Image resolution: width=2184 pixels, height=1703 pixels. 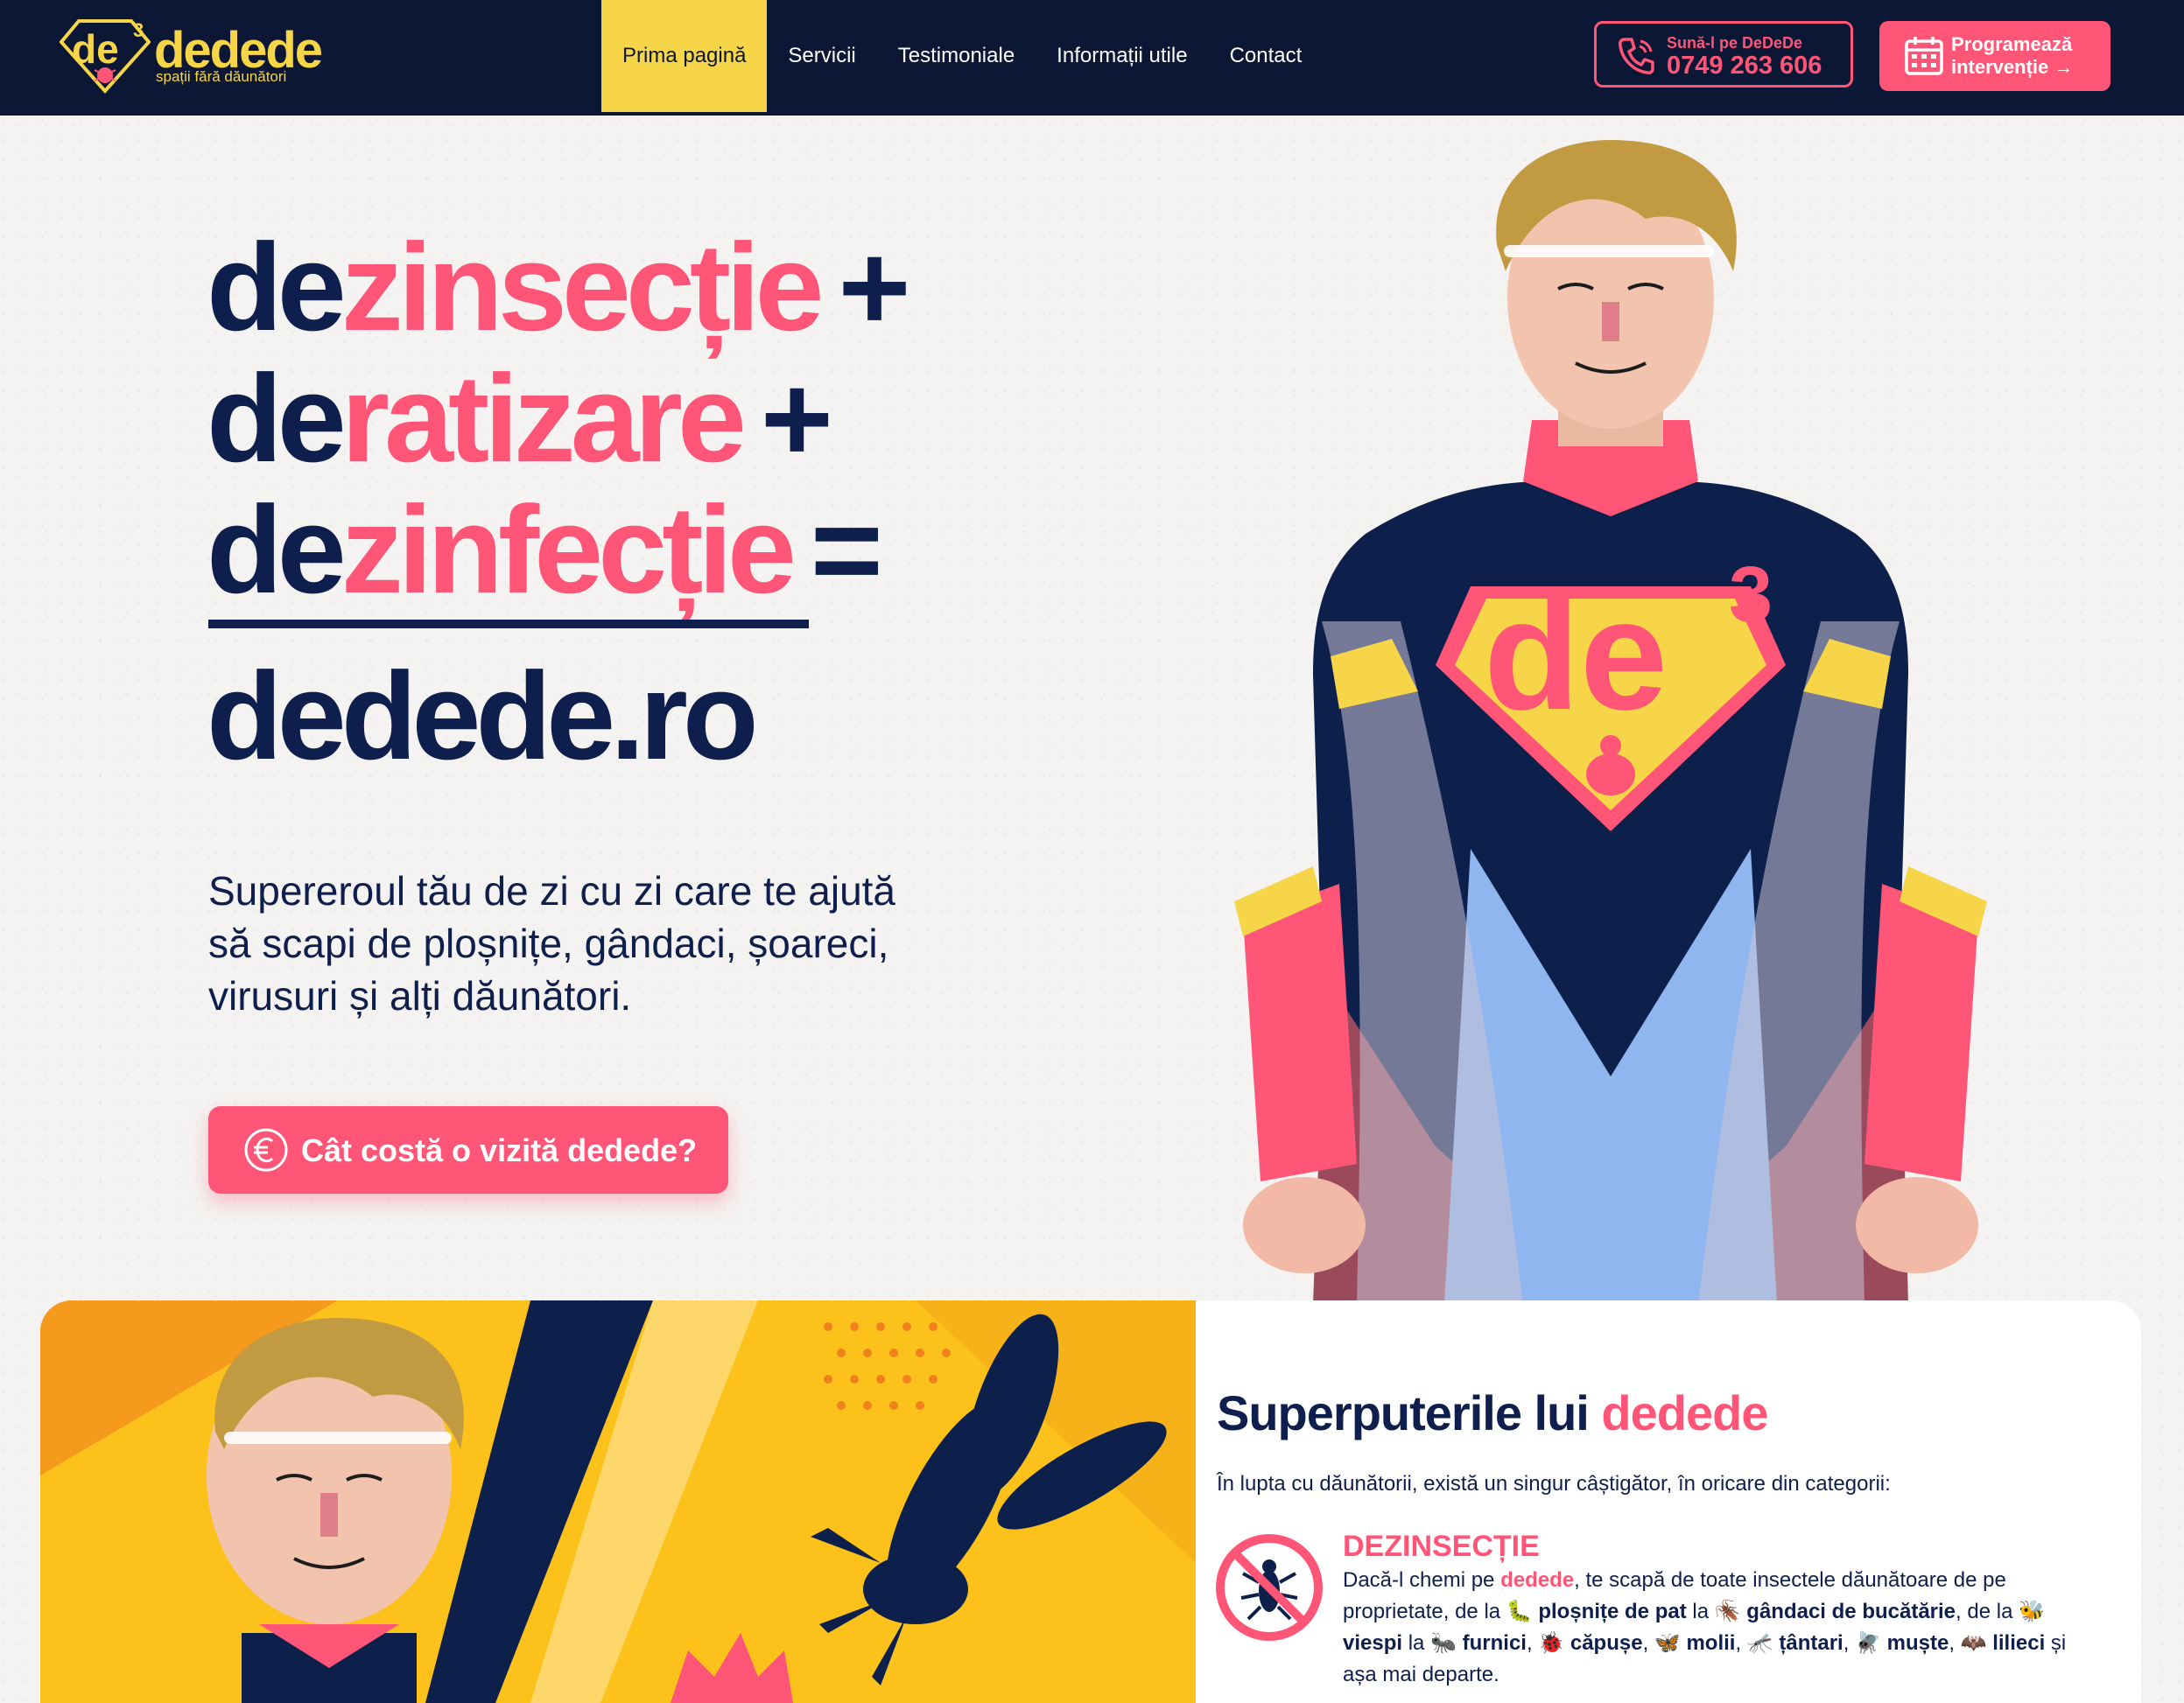 What do you see at coordinates (1373, 1643) in the screenshot?
I see `pest-viespi: viespi` at bounding box center [1373, 1643].